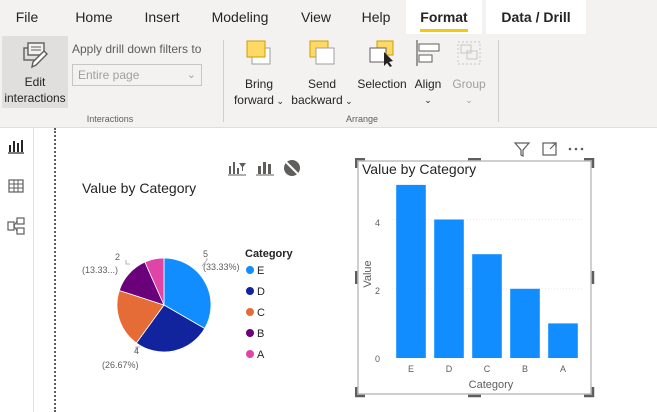 Image resolution: width=657 pixels, height=412 pixels. Describe the element at coordinates (260, 271) in the screenshot. I see `legend-label-e: E` at that location.